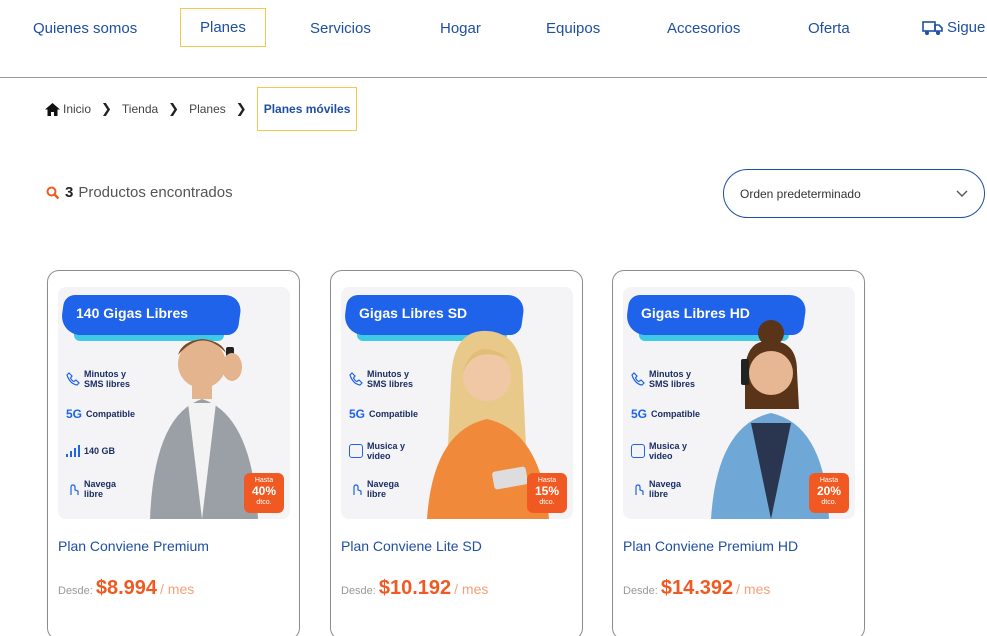 The width and height of the screenshot is (987, 636). I want to click on plan-name: Plan Conviene Premium HD, so click(710, 546).